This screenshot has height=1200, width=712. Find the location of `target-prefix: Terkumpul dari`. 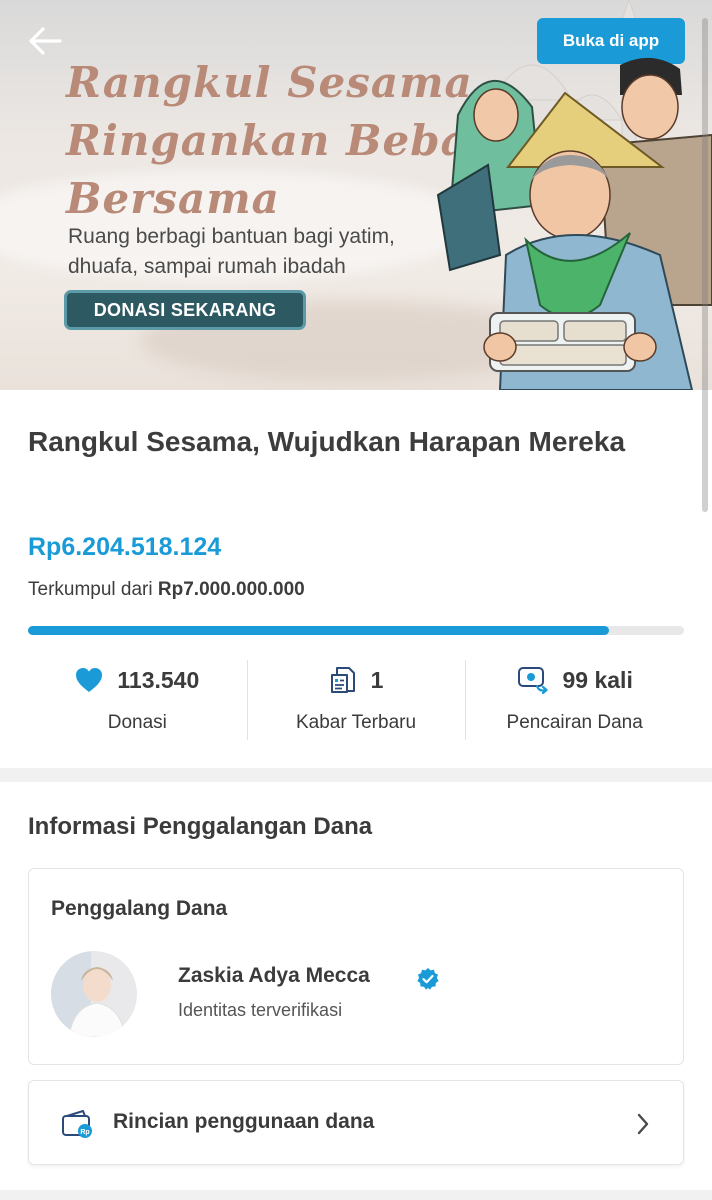

target-prefix: Terkumpul dari is located at coordinates (90, 589).